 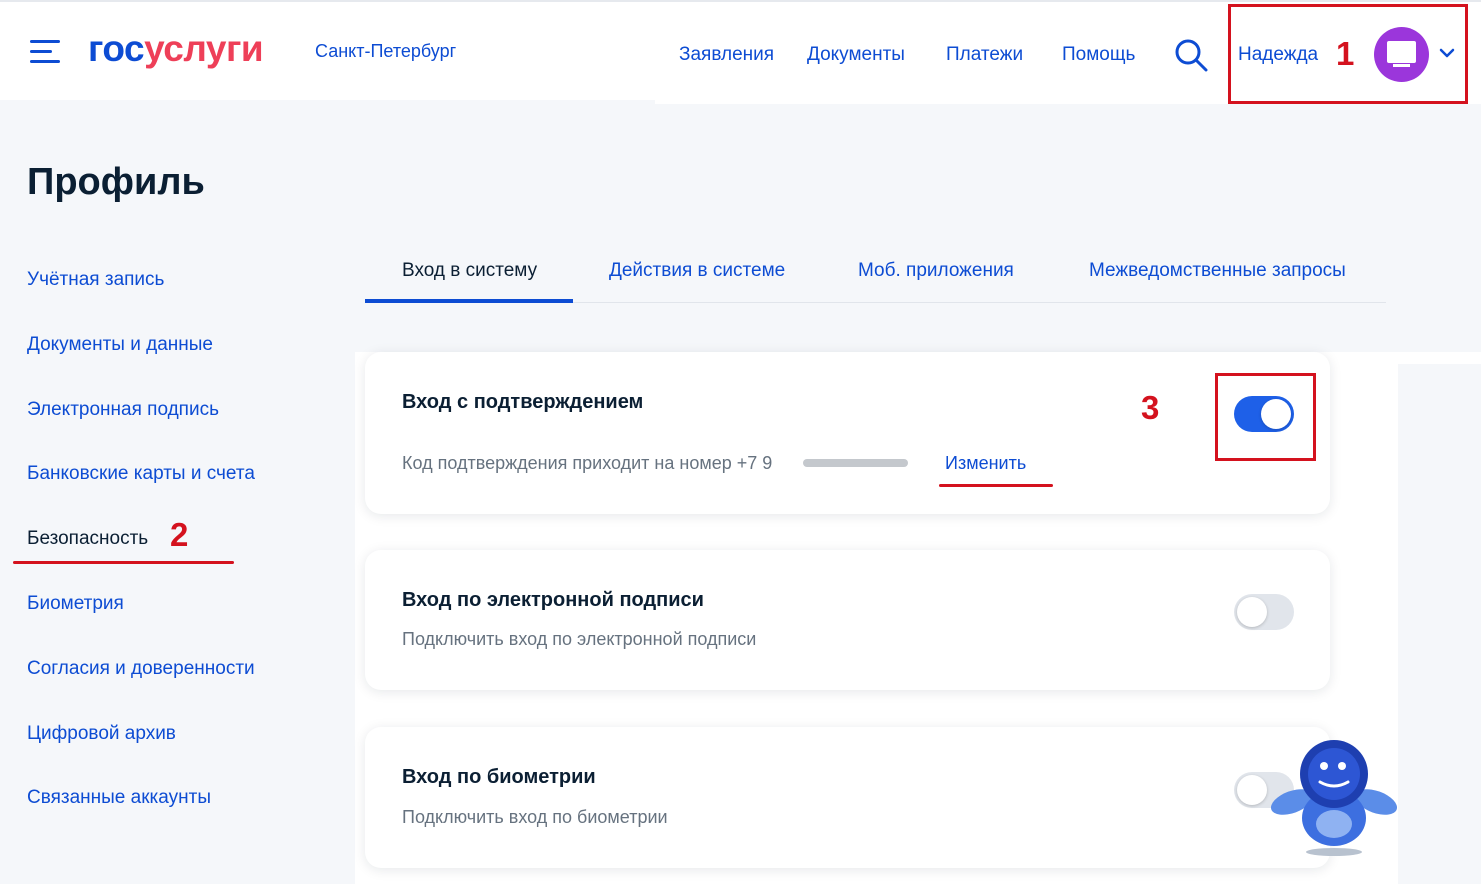 What do you see at coordinates (179, 534) in the screenshot?
I see `annotation-number-2: 2` at bounding box center [179, 534].